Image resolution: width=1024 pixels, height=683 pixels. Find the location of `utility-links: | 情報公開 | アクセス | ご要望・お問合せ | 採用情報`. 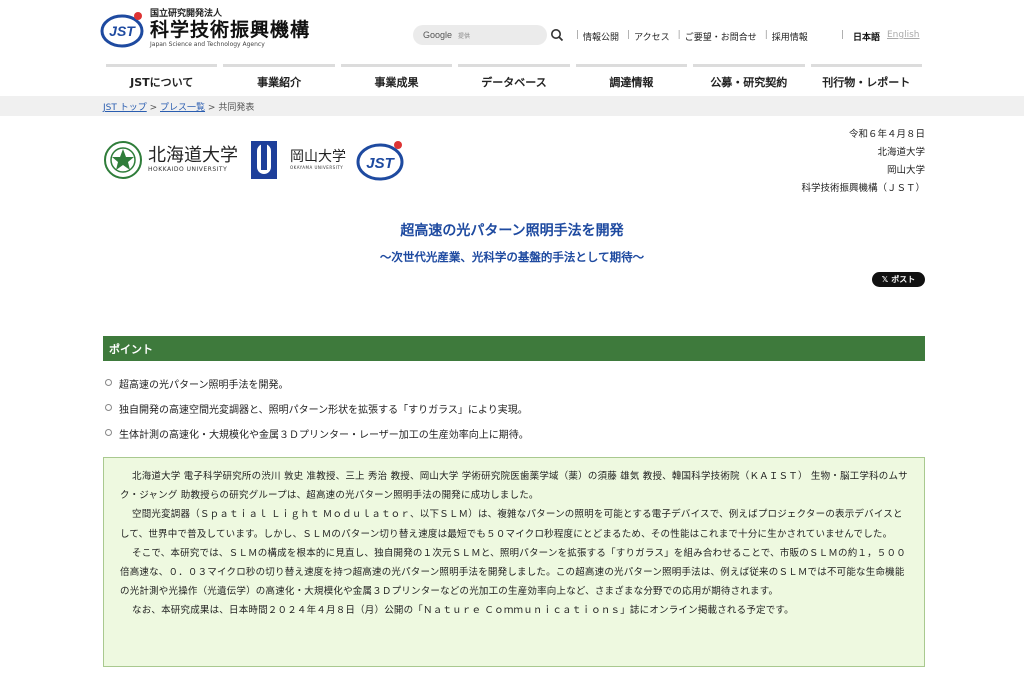

utility-links: | 情報公開 | アクセス | ご要望・お問合せ | 採用情報 is located at coordinates (692, 36).